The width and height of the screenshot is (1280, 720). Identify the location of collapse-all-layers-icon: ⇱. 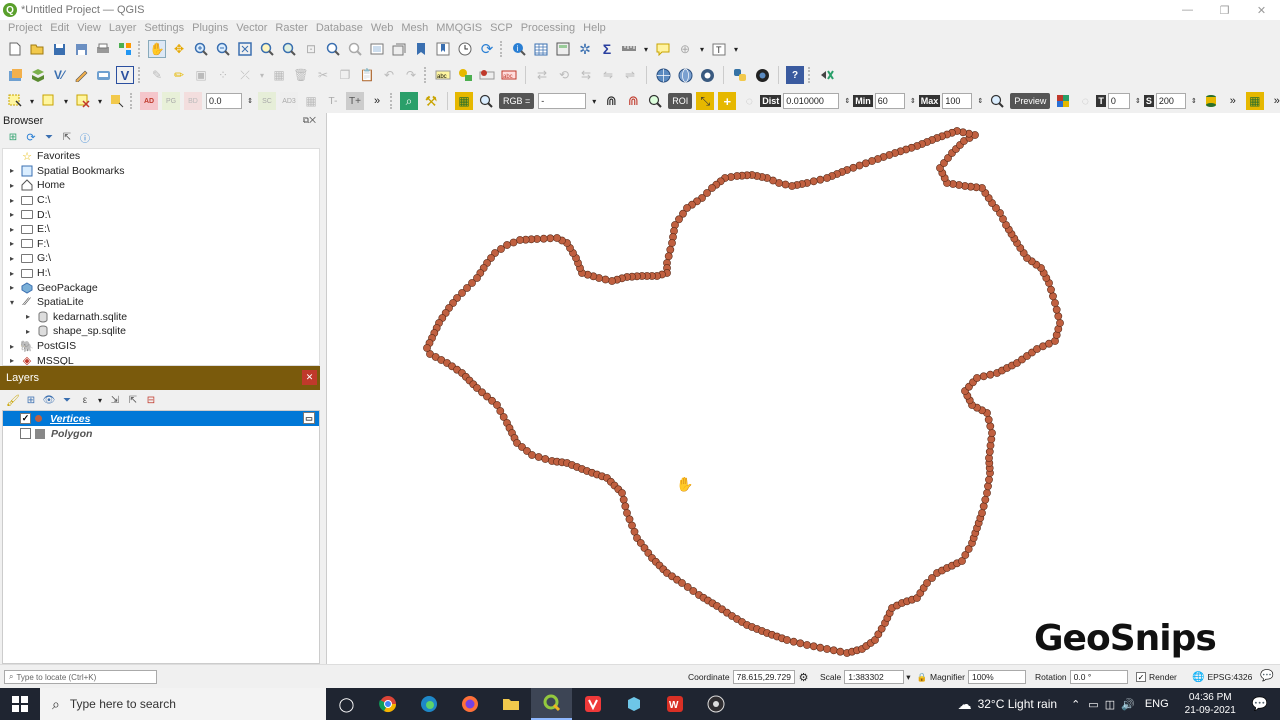
(133, 400).